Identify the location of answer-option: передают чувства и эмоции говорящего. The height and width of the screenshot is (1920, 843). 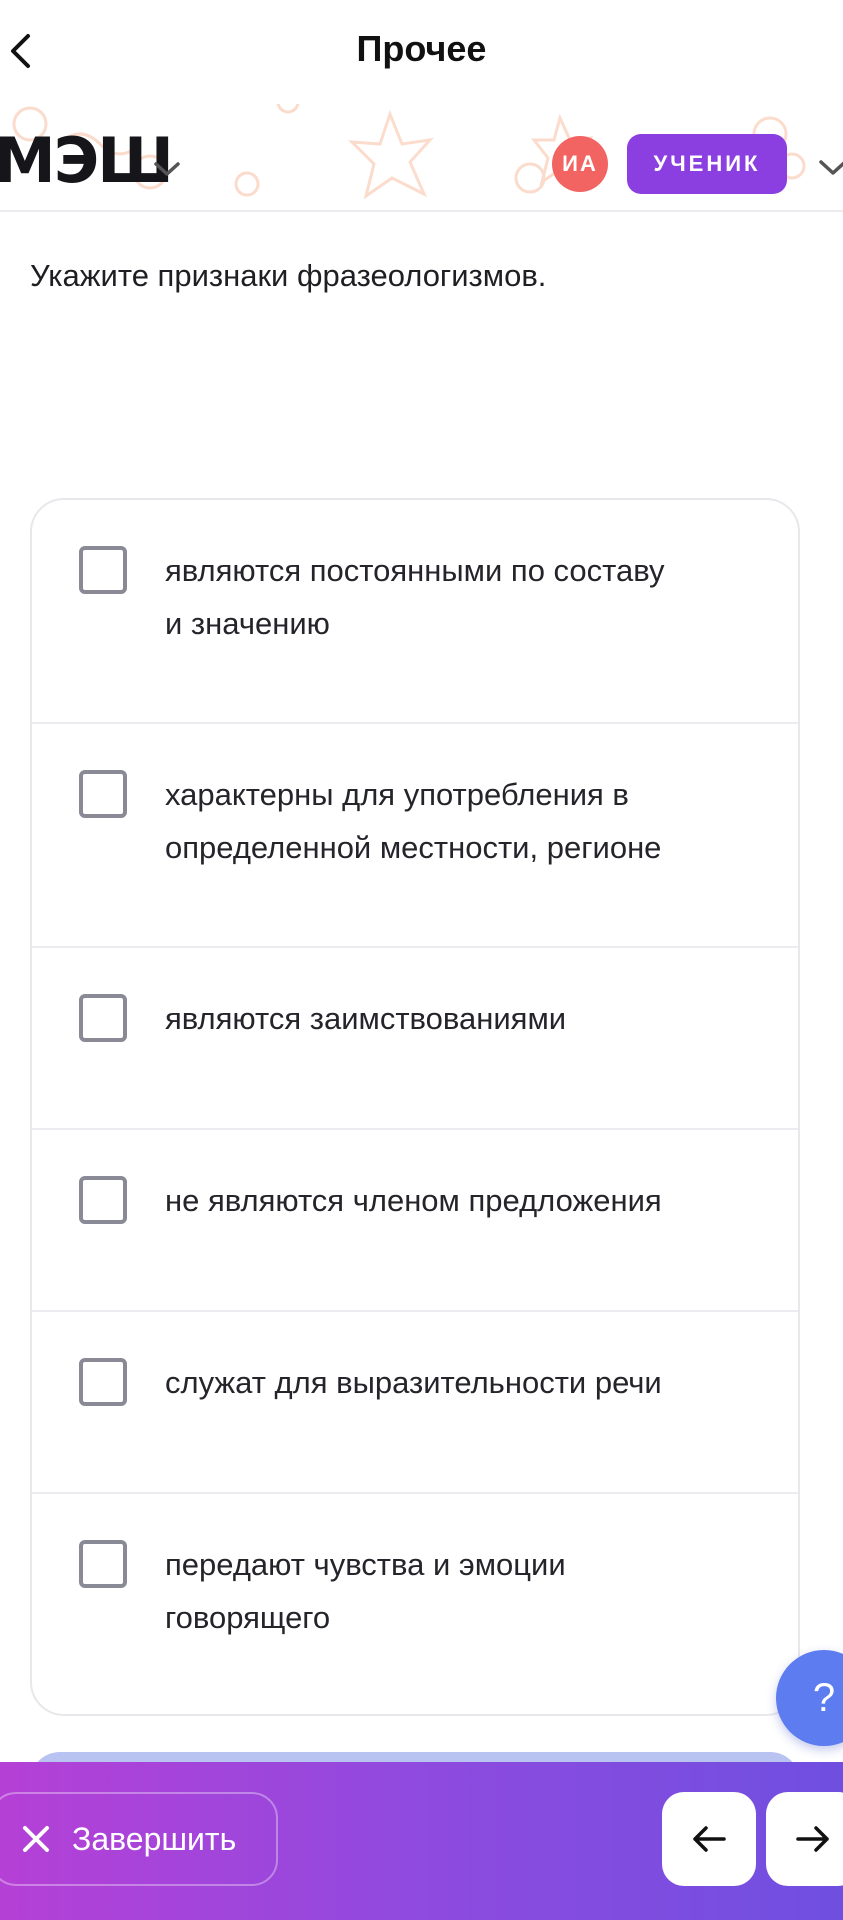
(415, 1604).